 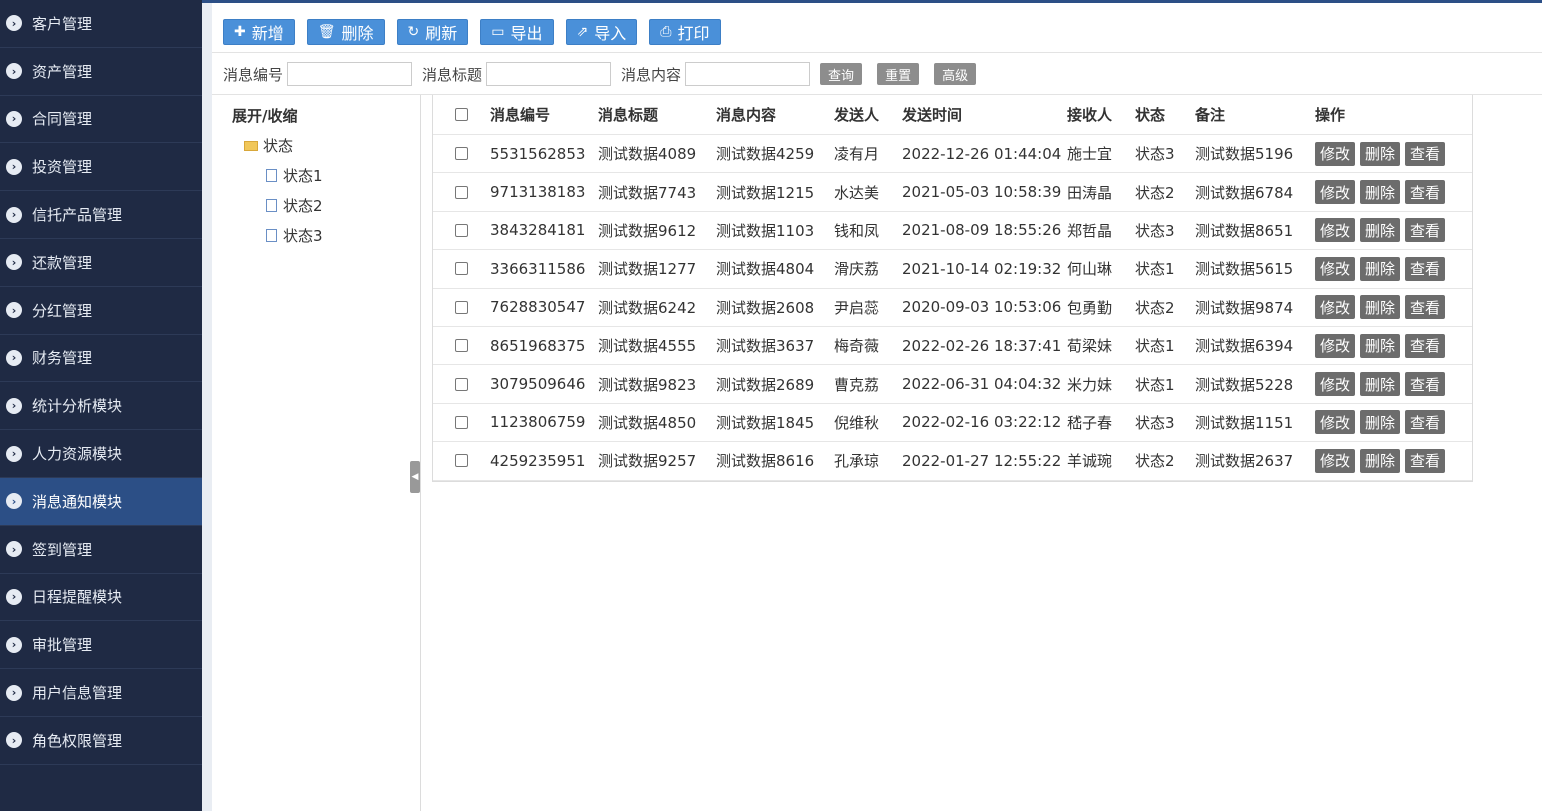 What do you see at coordinates (775, 114) in the screenshot?
I see `column-header: 消息内容` at bounding box center [775, 114].